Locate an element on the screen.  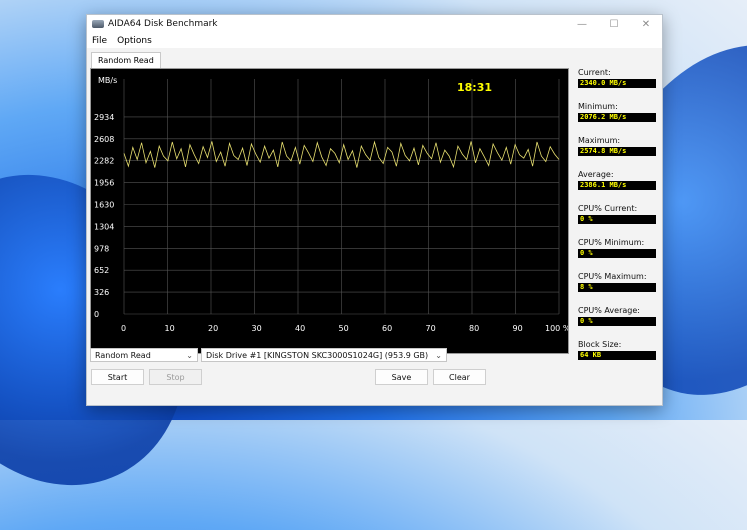
menu-bar: File Options is located at coordinates (374, 40).